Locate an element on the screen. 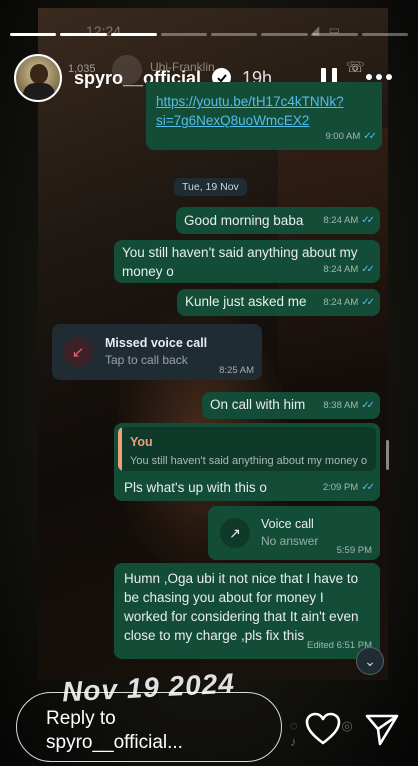 This screenshot has width=418, height=766. voice-call-message: ↗ Voice call No answer 5:59 PM is located at coordinates (294, 533).